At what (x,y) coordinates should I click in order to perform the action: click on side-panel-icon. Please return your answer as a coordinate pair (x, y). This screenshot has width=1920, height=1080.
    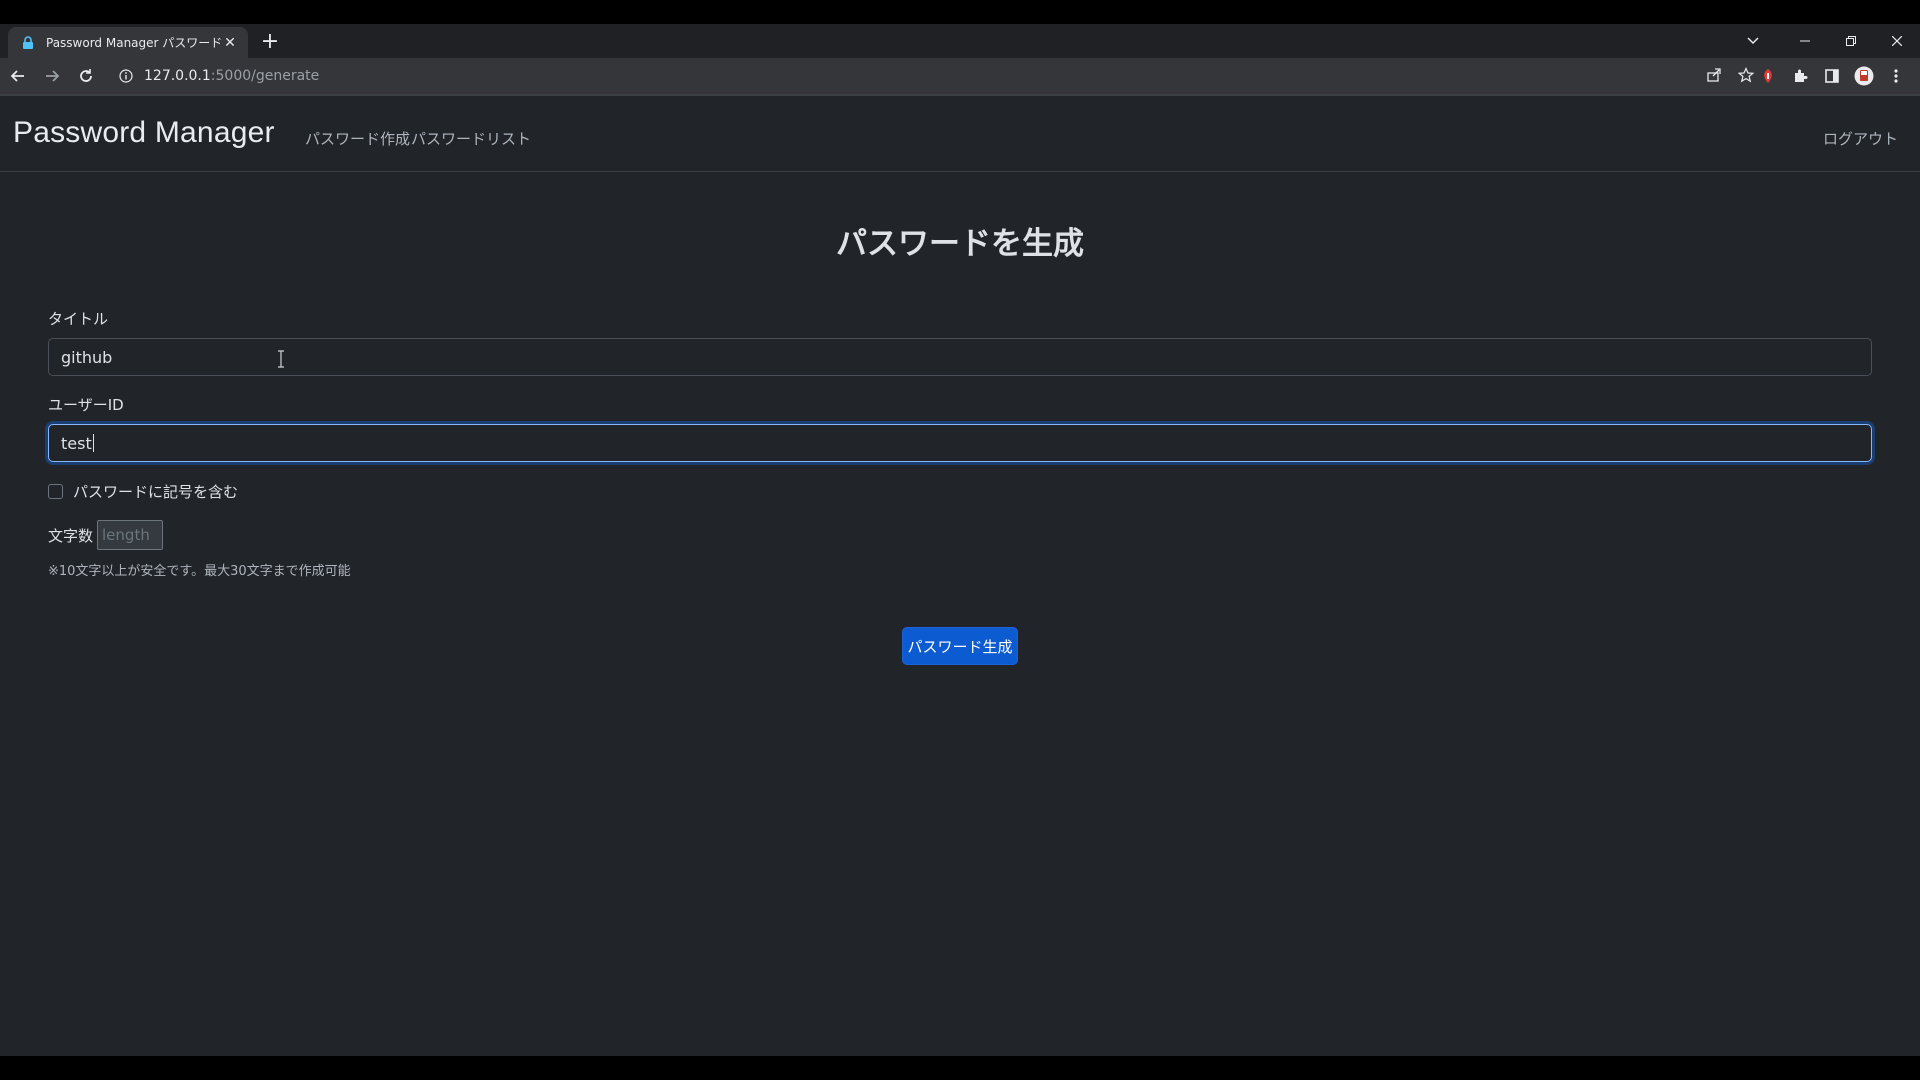
    Looking at the image, I should click on (1832, 76).